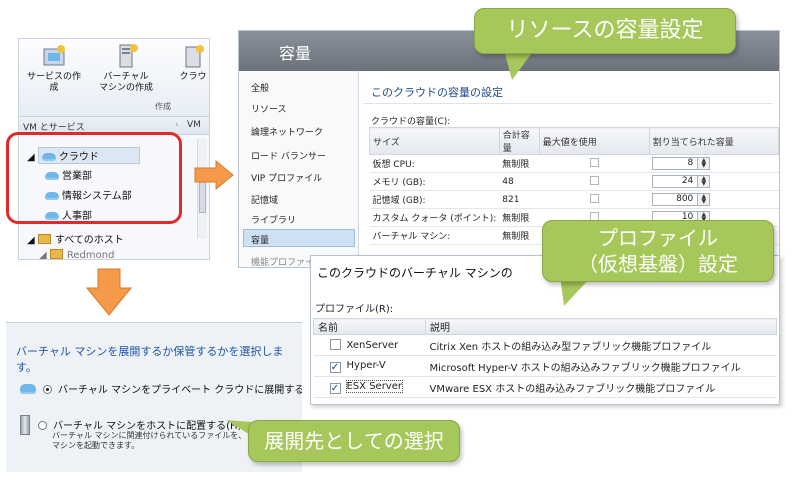  I want to click on row-total: 48, so click(519, 181).